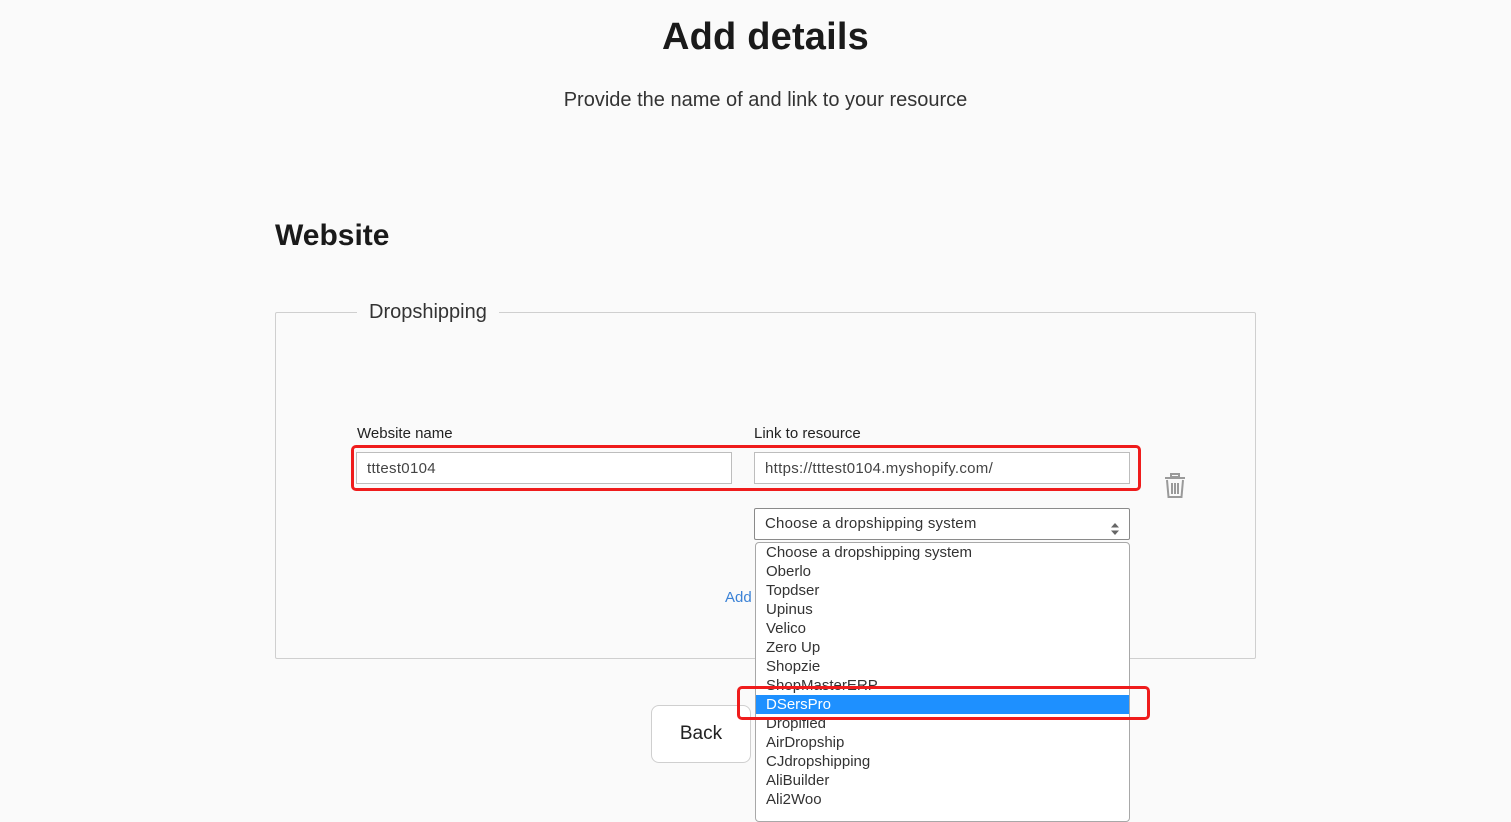 This screenshot has height=822, width=1511. Describe the element at coordinates (942, 761) in the screenshot. I see `dropdown-option: CJdropshipping` at that location.